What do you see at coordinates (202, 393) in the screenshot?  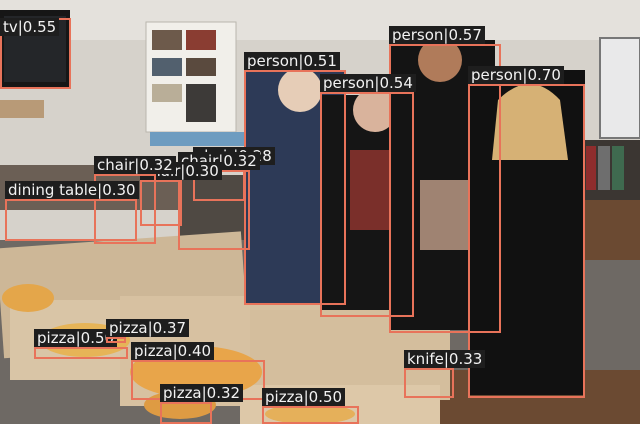 I see `detection-label: pizza|0.32` at bounding box center [202, 393].